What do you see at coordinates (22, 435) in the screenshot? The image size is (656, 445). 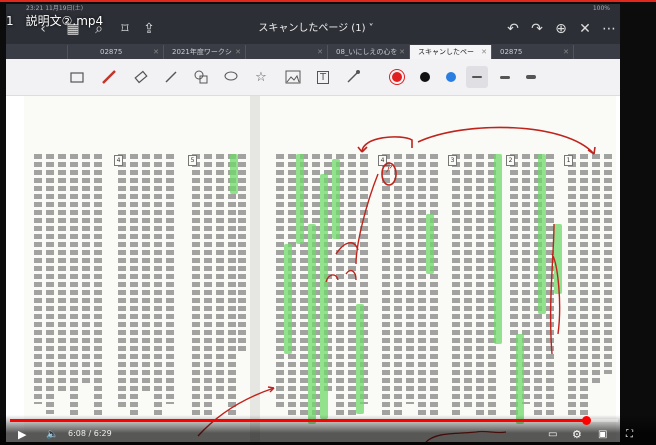 I see `play-icon: ▶` at bounding box center [22, 435].